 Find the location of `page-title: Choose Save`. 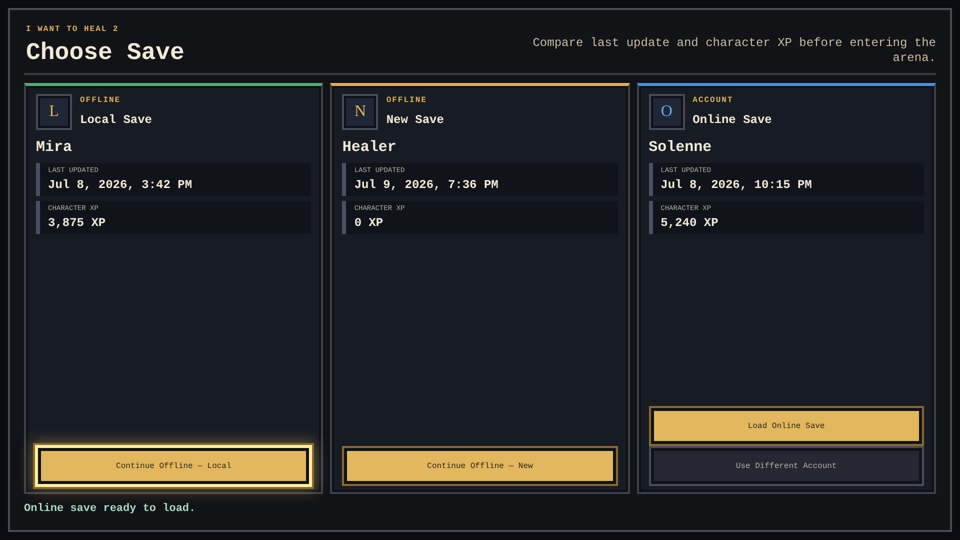

page-title: Choose Save is located at coordinates (105, 53).